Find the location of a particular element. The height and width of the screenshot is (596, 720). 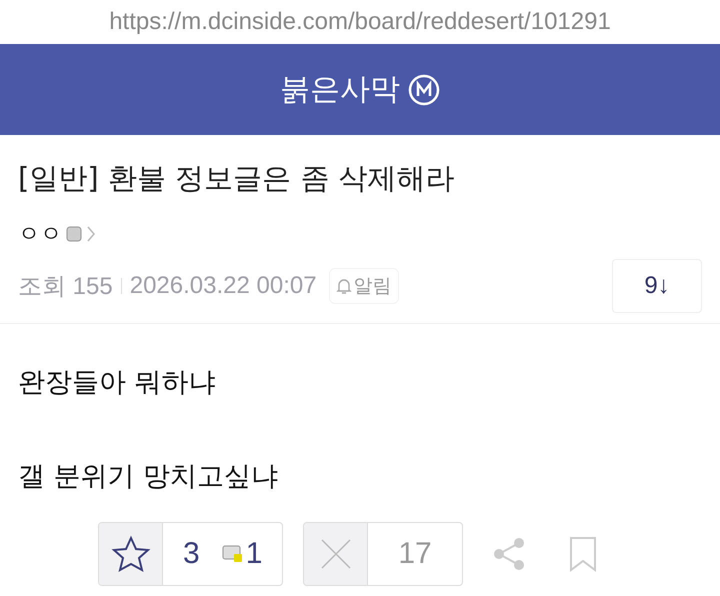

downvote-button is located at coordinates (336, 554).